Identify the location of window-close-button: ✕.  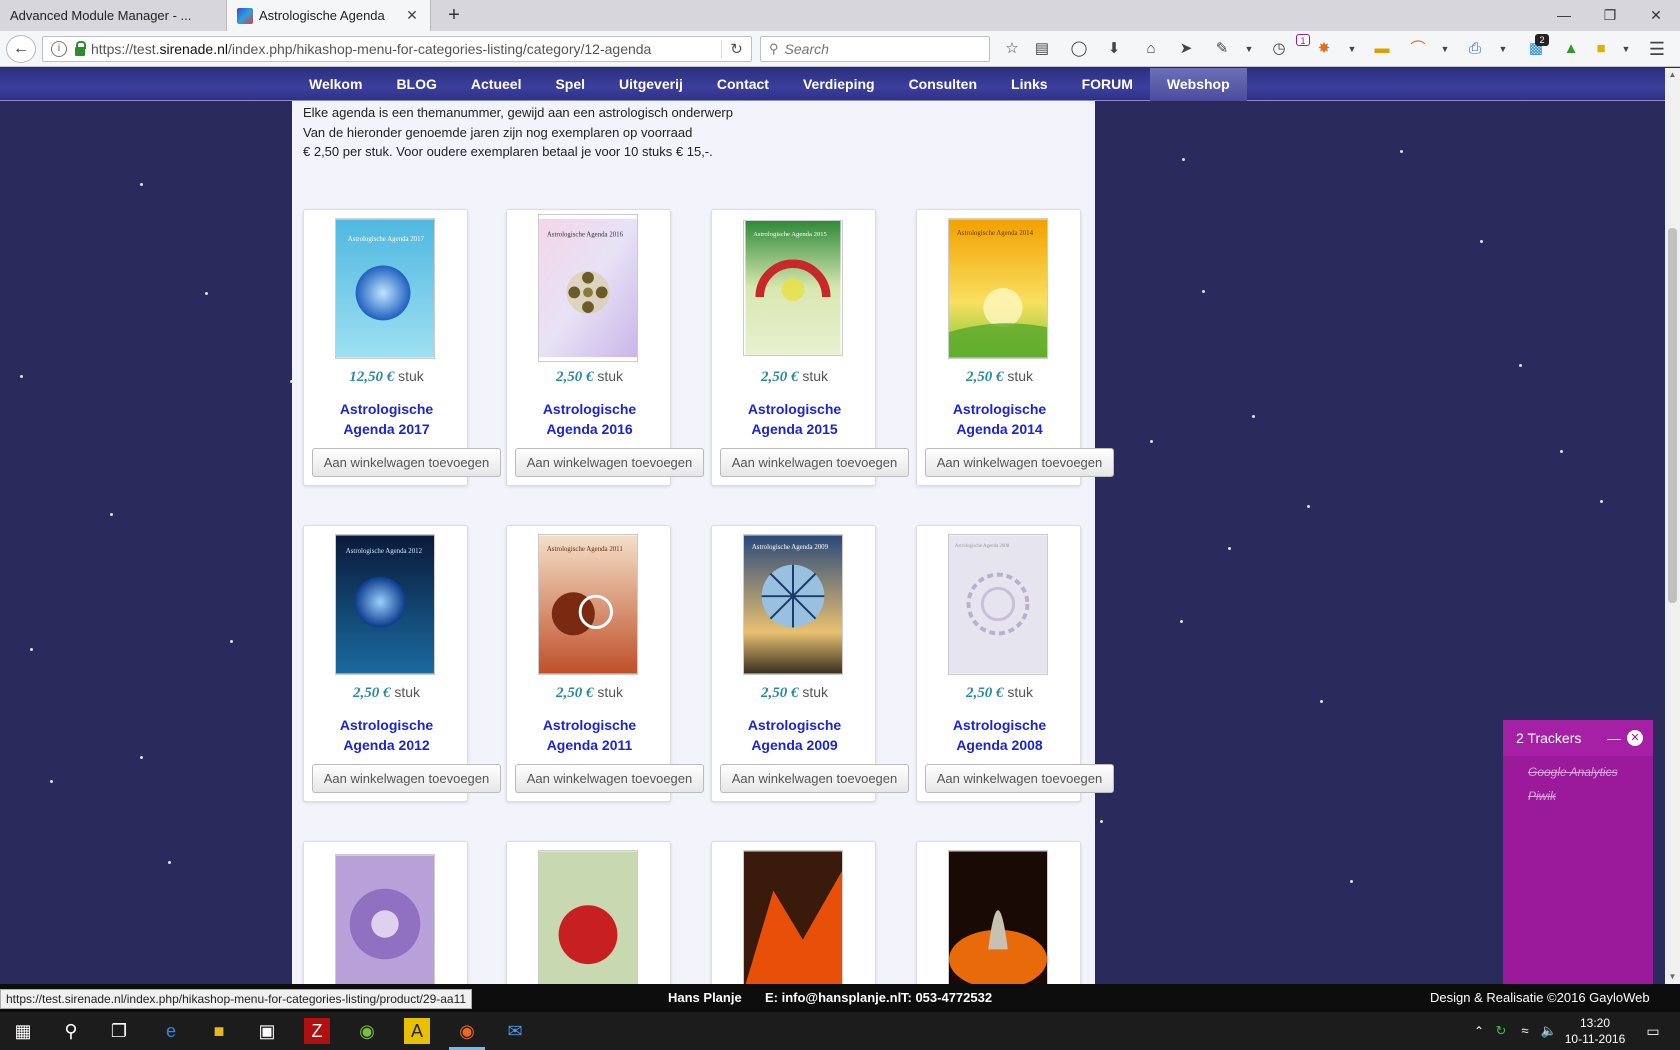
(1656, 15).